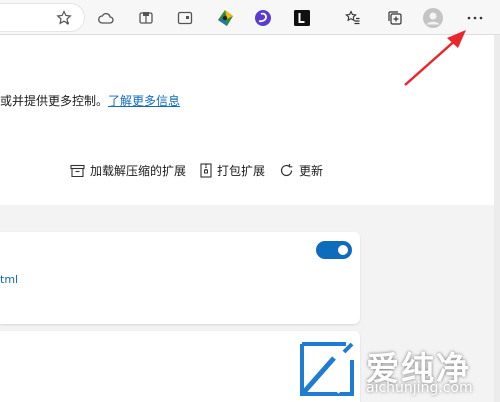 The width and height of the screenshot is (500, 402). Describe the element at coordinates (353, 18) in the screenshot. I see `favorites-icon` at that location.